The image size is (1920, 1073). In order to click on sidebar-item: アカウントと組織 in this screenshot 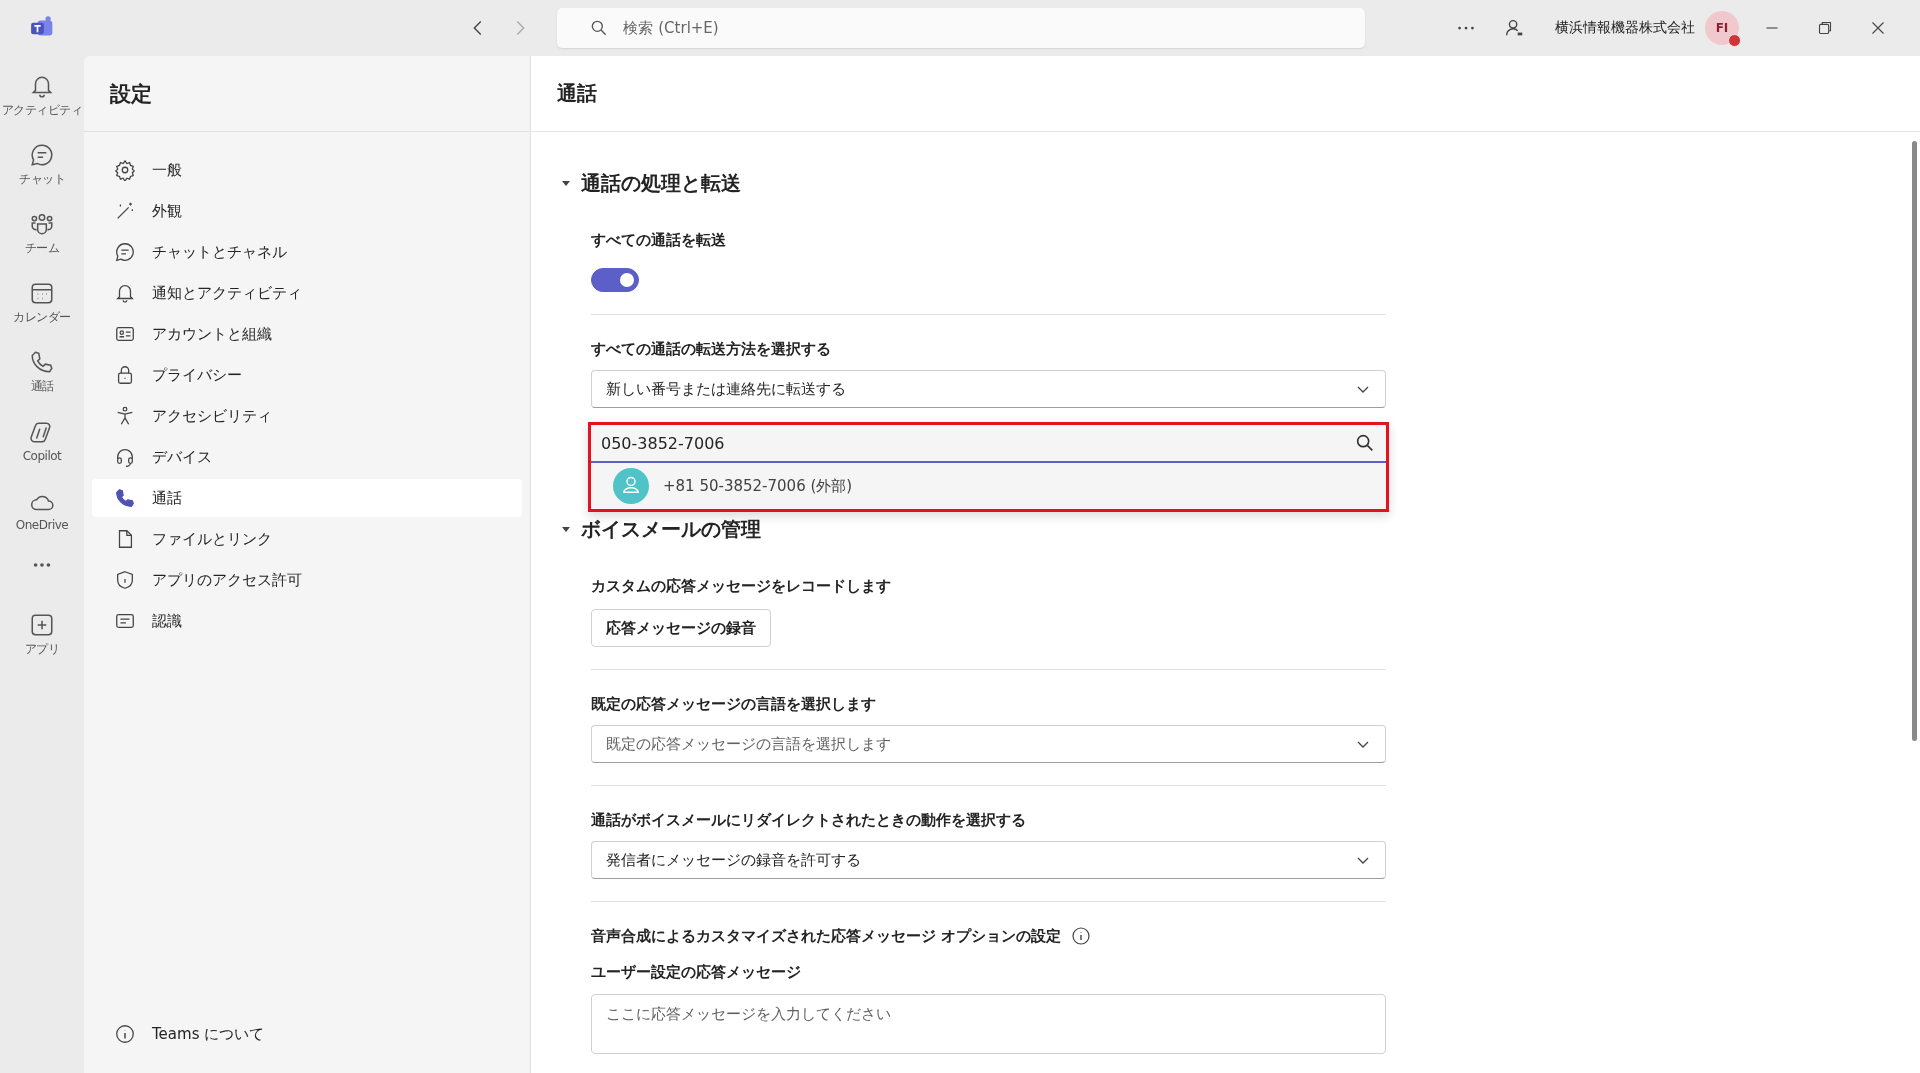, I will do `click(307, 334)`.